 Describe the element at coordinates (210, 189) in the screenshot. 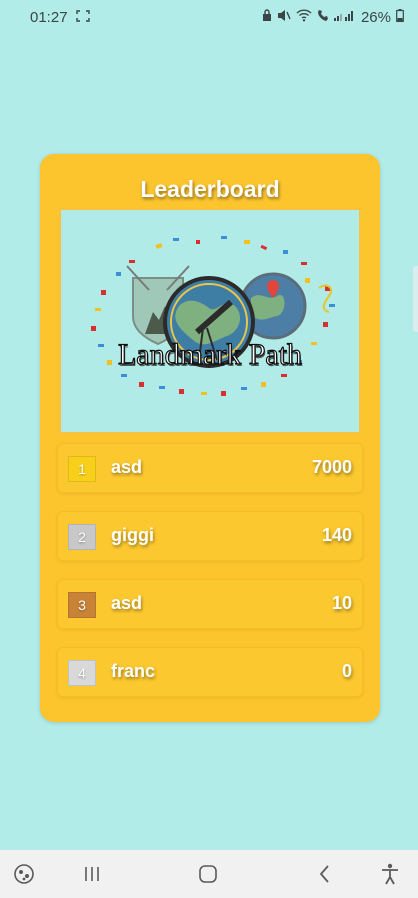

I see `leaderboard-title: Leaderboard` at that location.